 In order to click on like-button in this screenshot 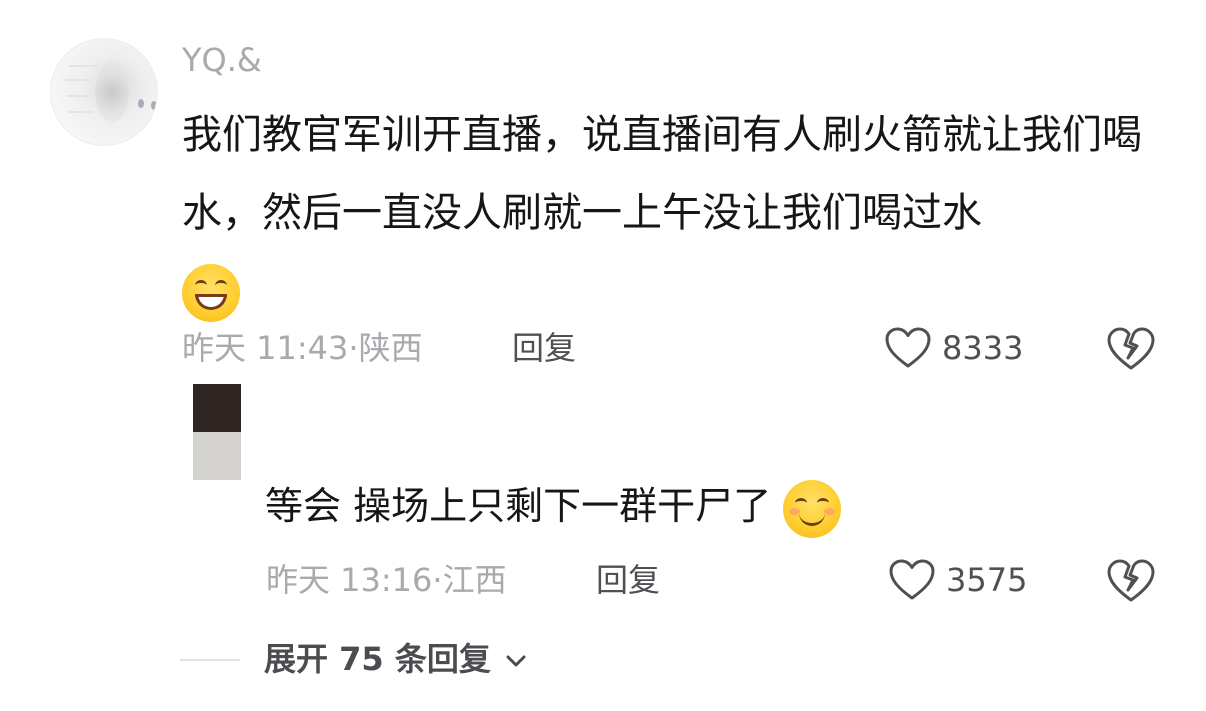, I will do `click(908, 350)`.